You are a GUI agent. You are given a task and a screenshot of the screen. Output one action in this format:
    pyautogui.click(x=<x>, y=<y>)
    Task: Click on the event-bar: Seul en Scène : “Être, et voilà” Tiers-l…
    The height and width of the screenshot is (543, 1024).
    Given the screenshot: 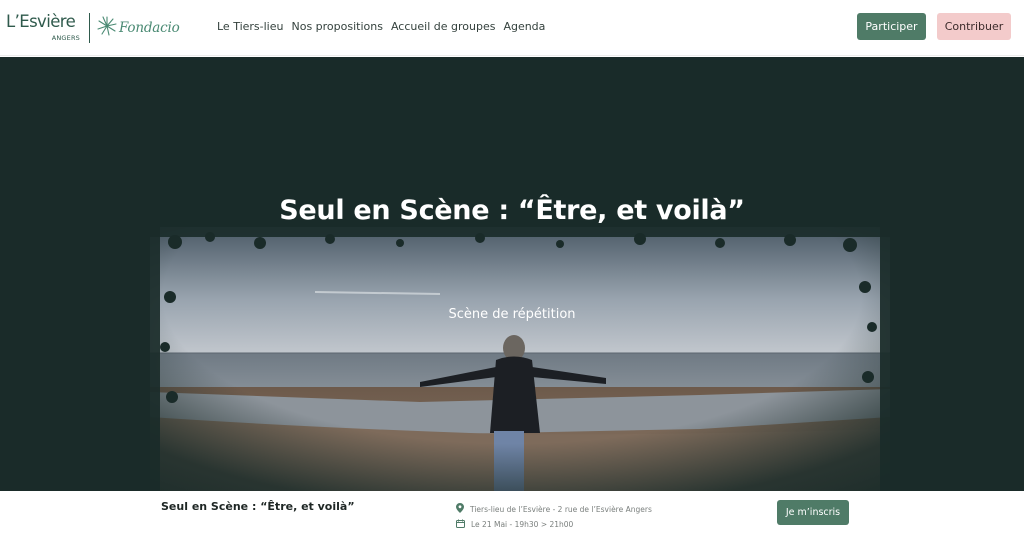 What is the action you would take?
    pyautogui.click(x=512, y=517)
    